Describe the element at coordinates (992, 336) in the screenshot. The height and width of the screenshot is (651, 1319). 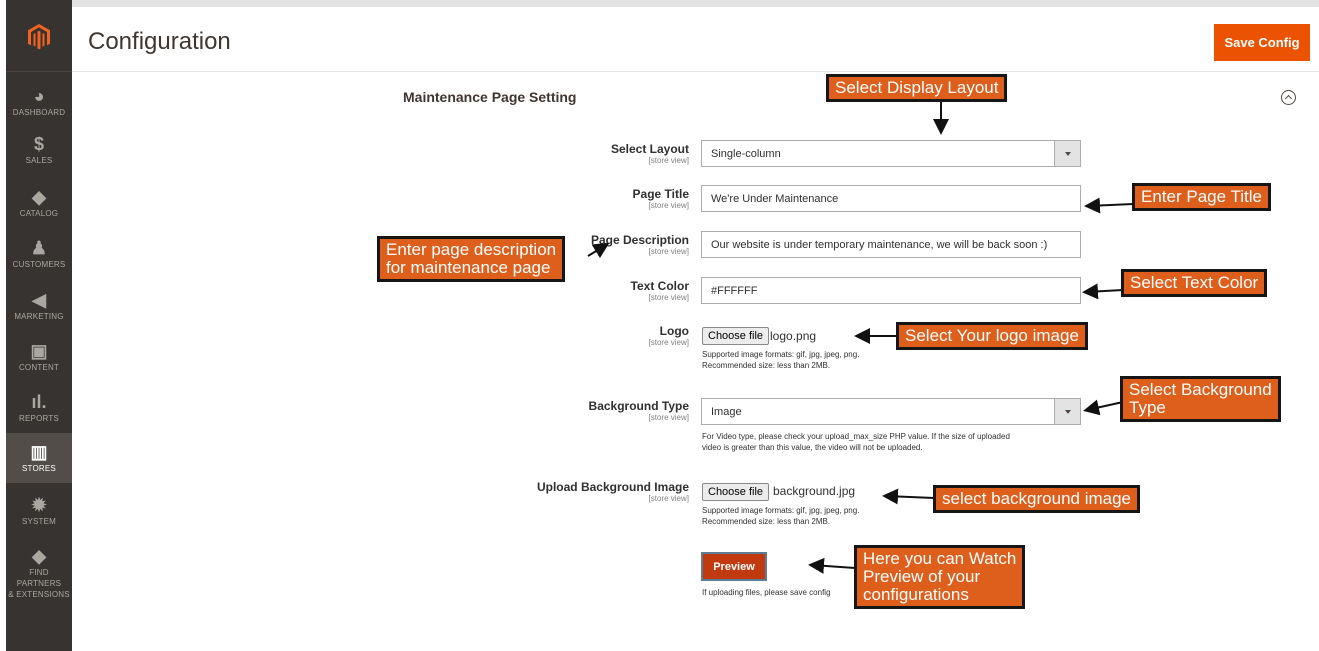
I see `callout-logo: Select Your logo image` at that location.